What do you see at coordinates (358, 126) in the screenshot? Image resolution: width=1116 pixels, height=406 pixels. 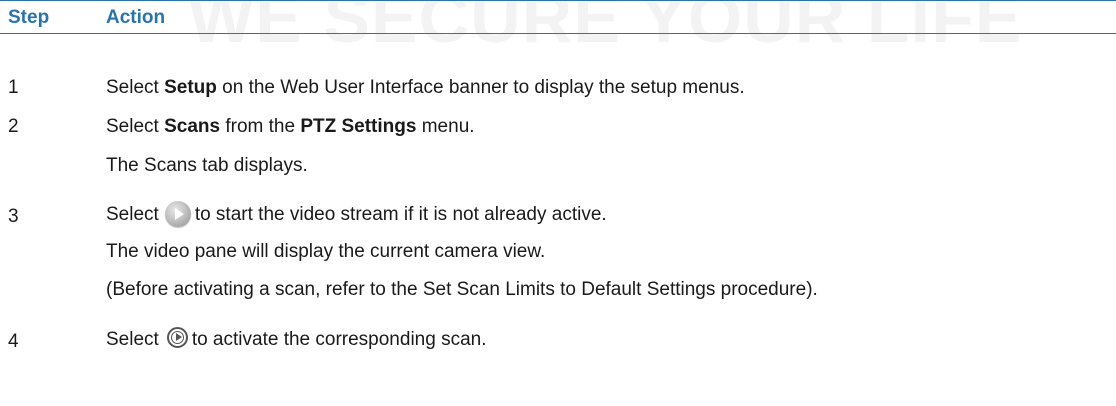 I see `ui-term-ptz-settings: PTZ Settings` at bounding box center [358, 126].